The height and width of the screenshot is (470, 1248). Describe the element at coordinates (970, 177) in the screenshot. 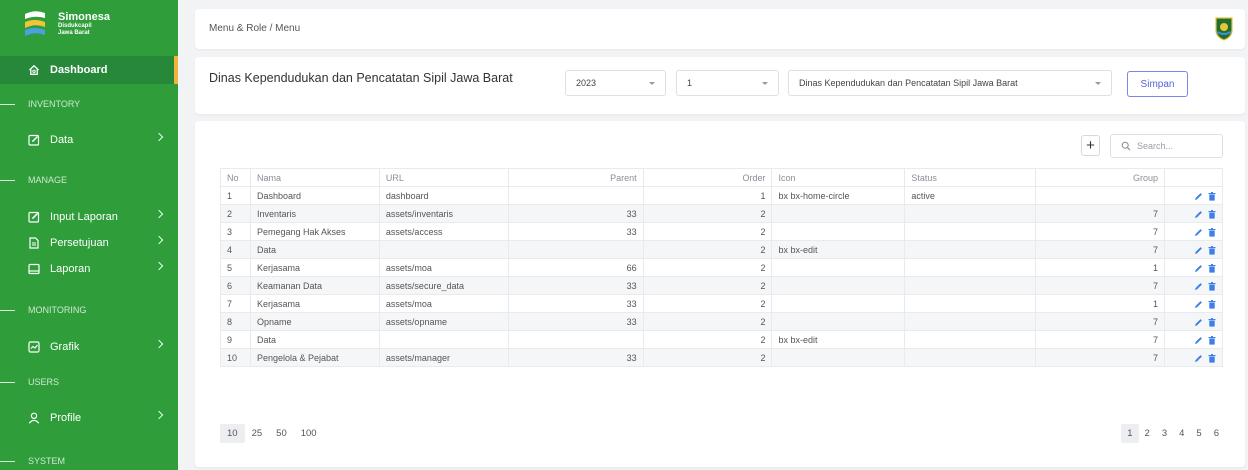

I see `column-header-status: Status` at that location.